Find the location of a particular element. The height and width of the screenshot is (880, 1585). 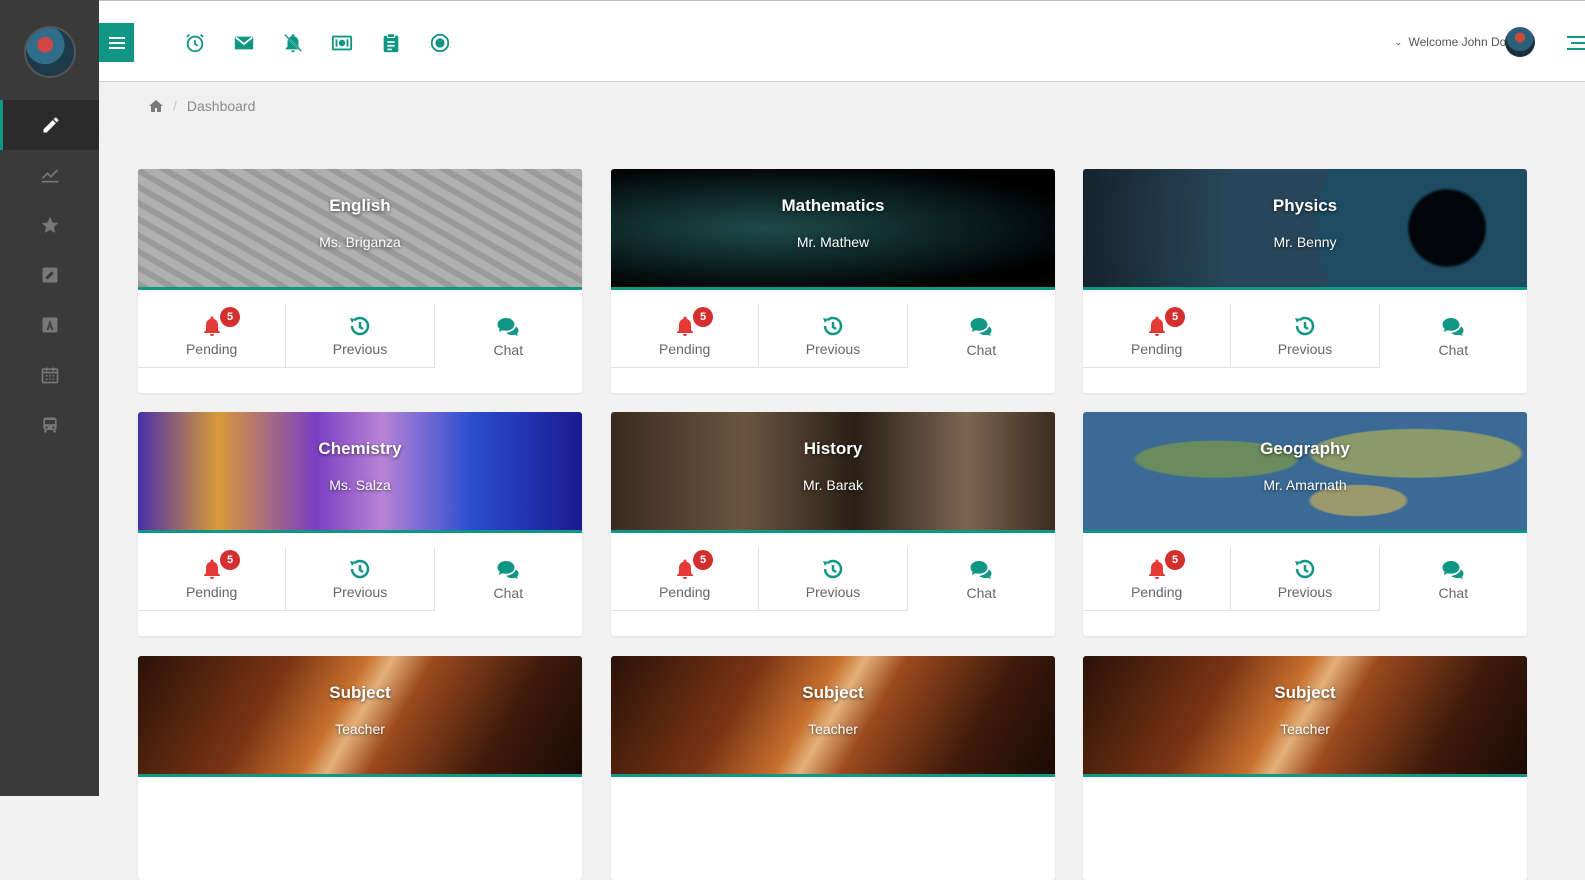

font-icon is located at coordinates (49, 325).